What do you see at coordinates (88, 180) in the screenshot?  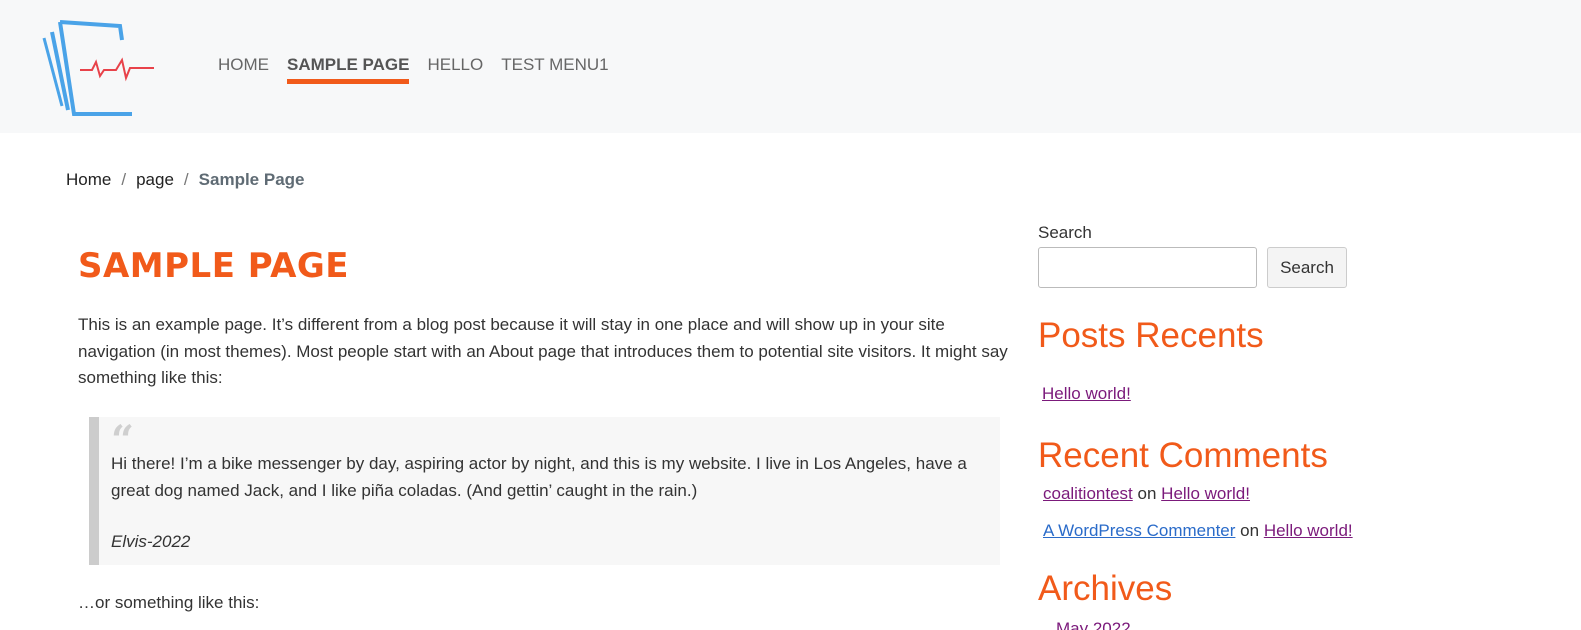 I see `breadcrumb-home: Home` at bounding box center [88, 180].